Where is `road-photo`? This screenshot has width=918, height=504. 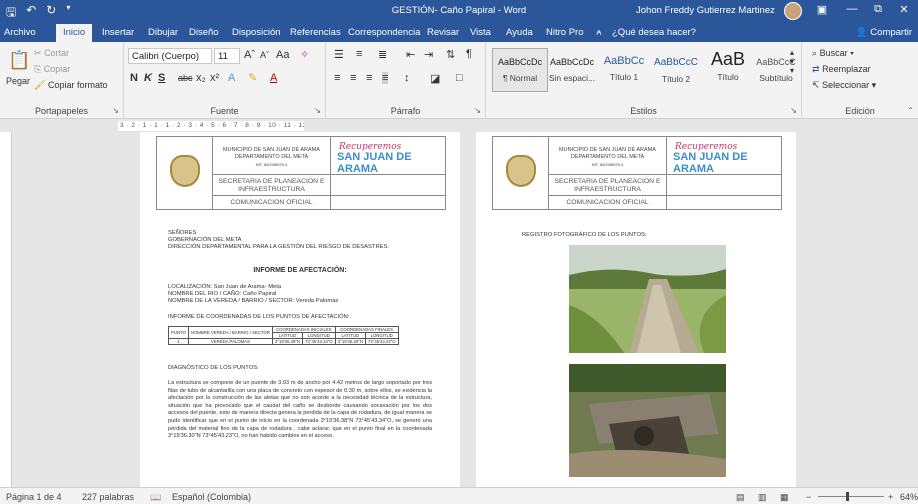
road-photo is located at coordinates (647, 299).